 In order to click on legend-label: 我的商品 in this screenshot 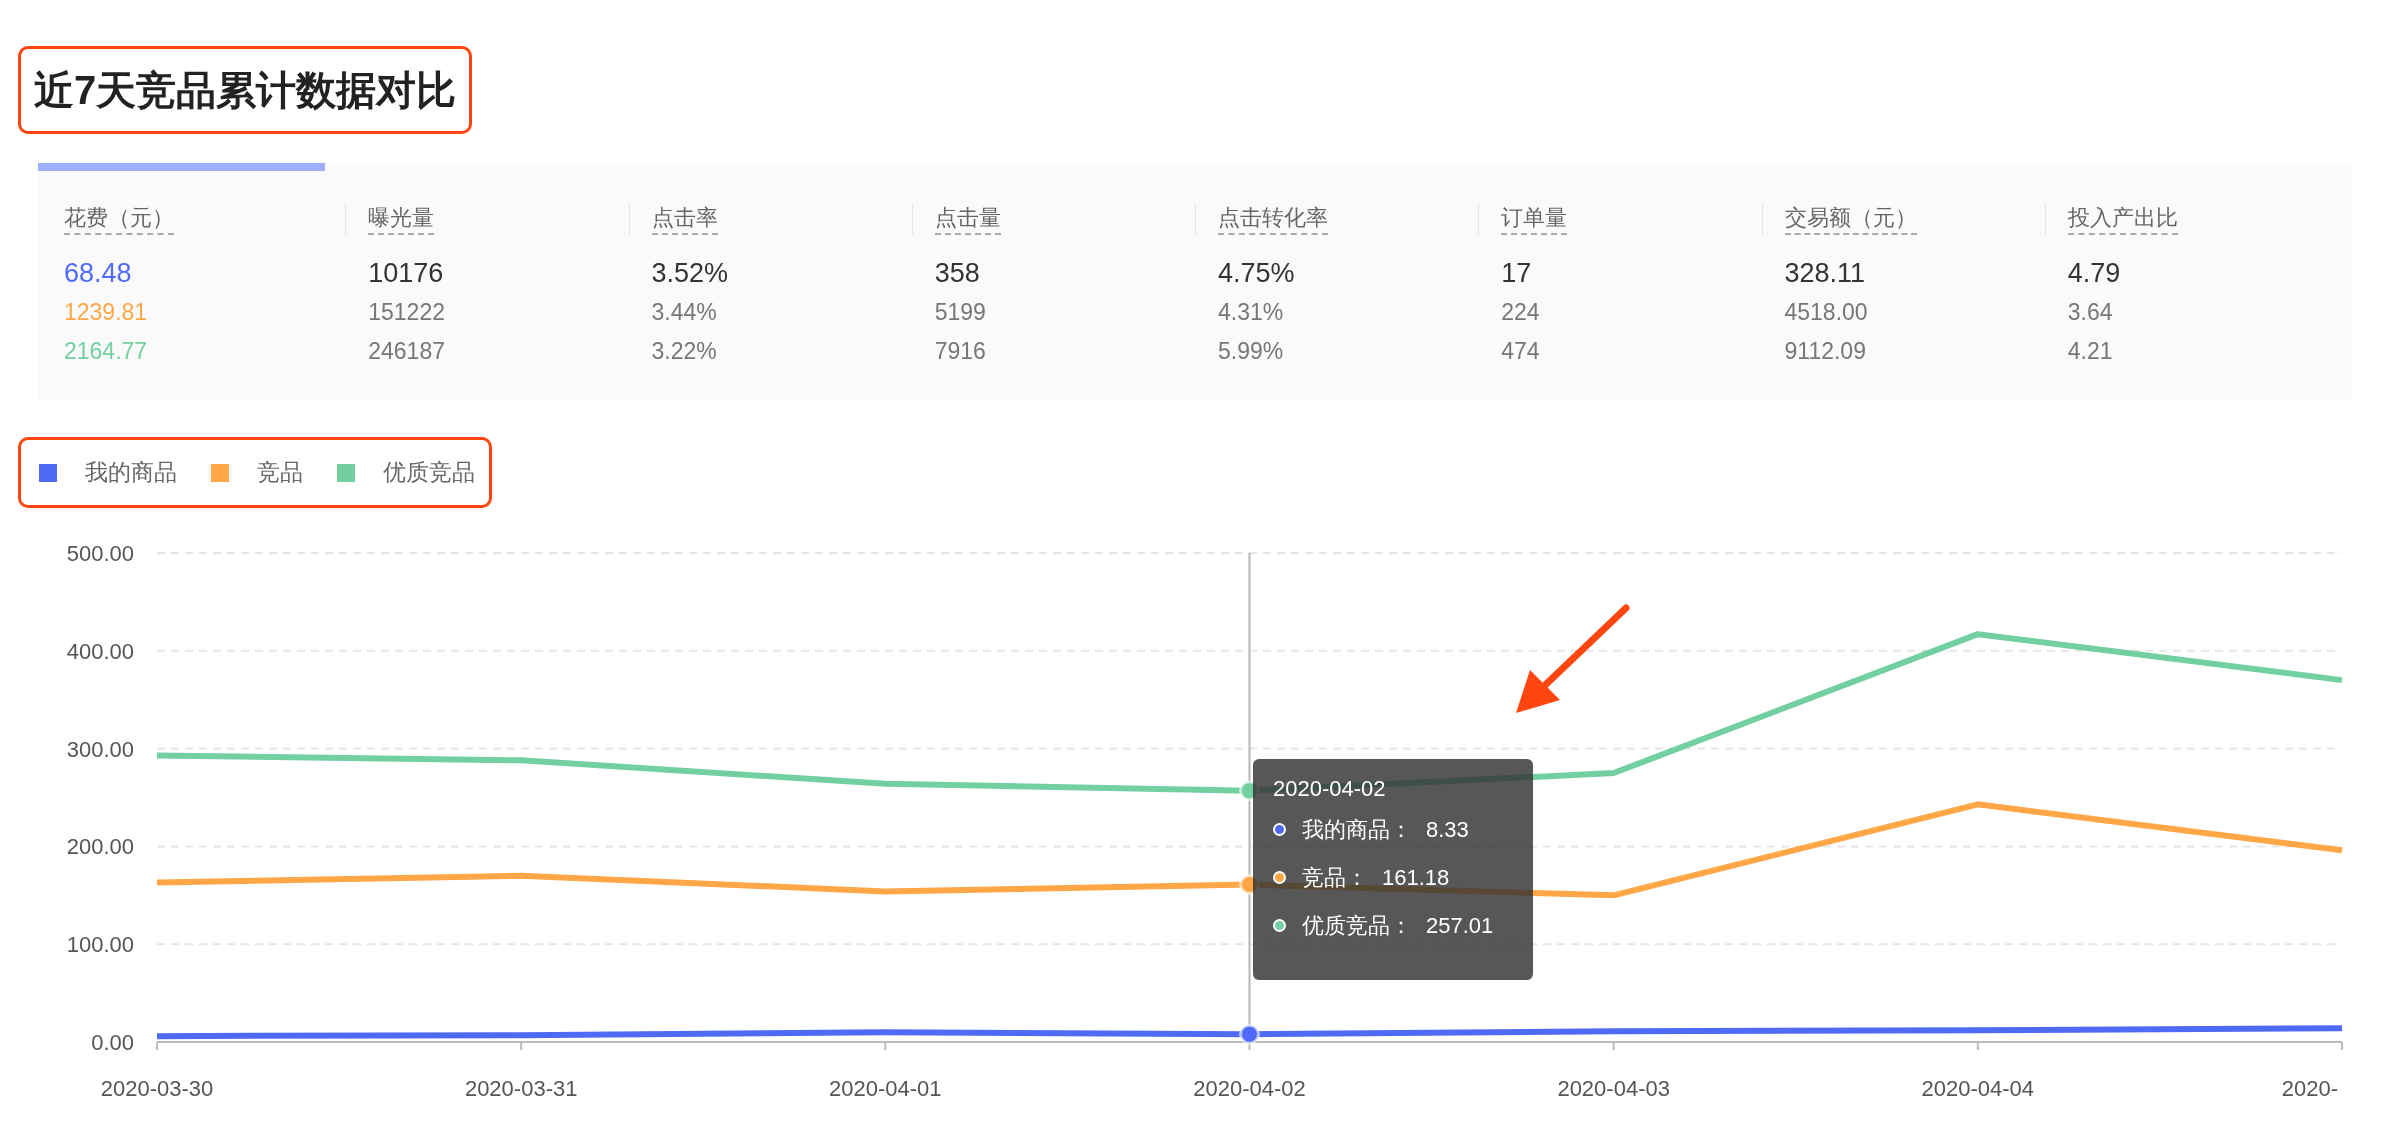, I will do `click(131, 472)`.